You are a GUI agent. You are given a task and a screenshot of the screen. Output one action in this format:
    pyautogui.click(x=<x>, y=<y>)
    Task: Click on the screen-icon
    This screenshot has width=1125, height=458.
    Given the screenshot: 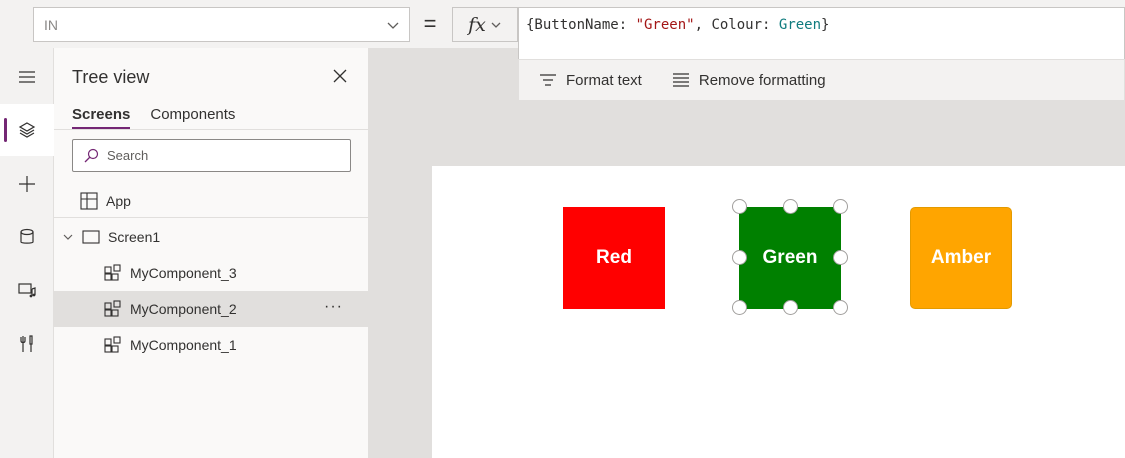 What is the action you would take?
    pyautogui.click(x=91, y=237)
    